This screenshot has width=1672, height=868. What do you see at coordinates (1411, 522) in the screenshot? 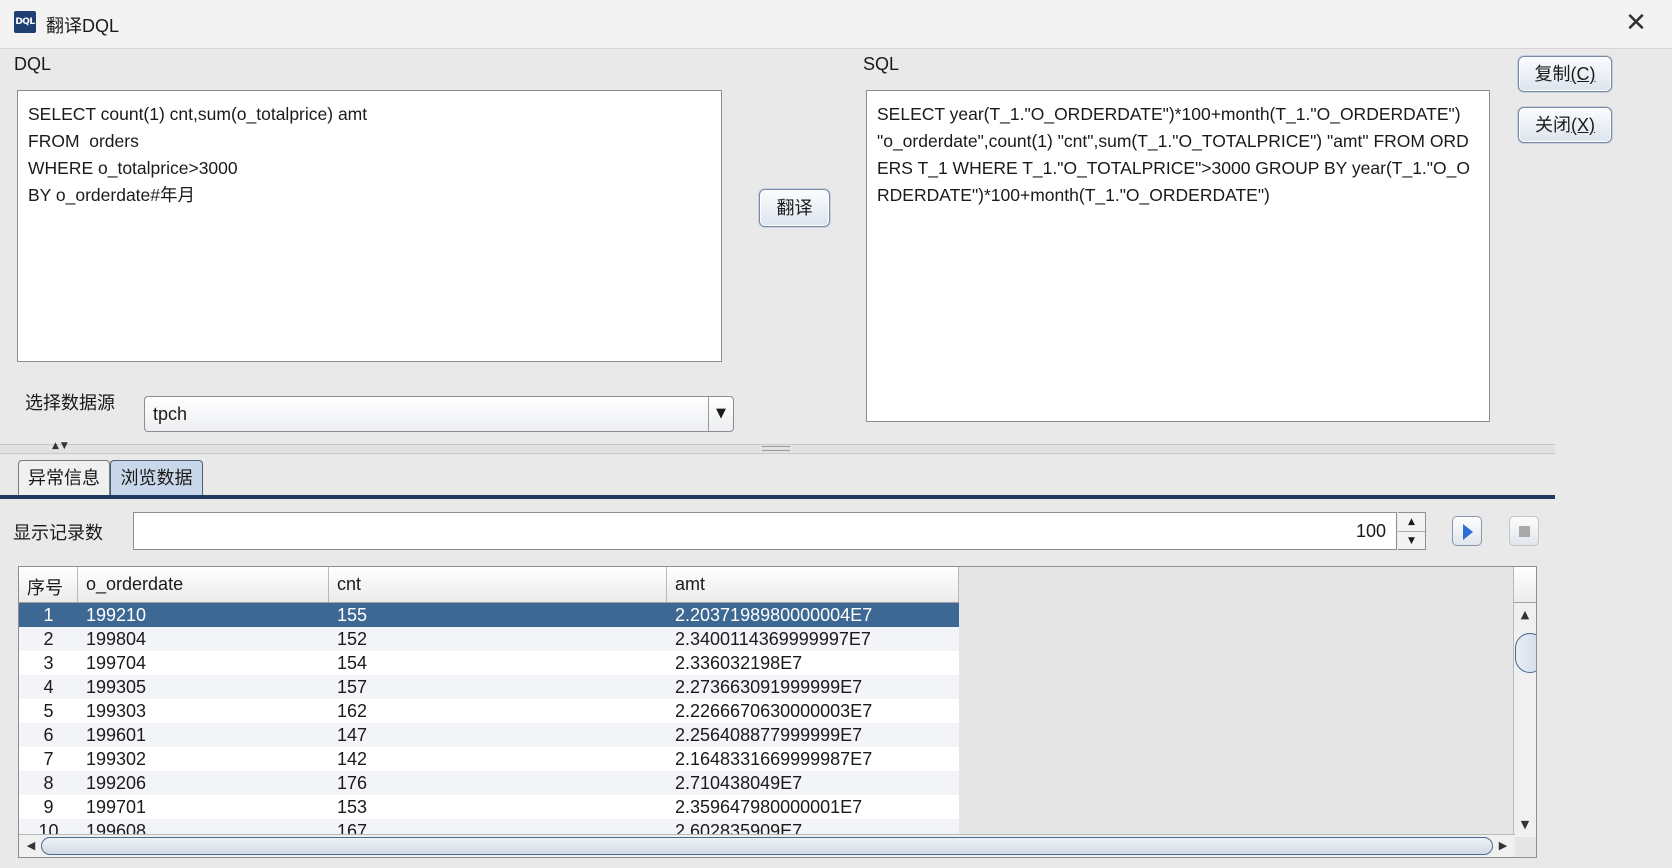
I see `spinner-up-icon: ▲` at bounding box center [1411, 522].